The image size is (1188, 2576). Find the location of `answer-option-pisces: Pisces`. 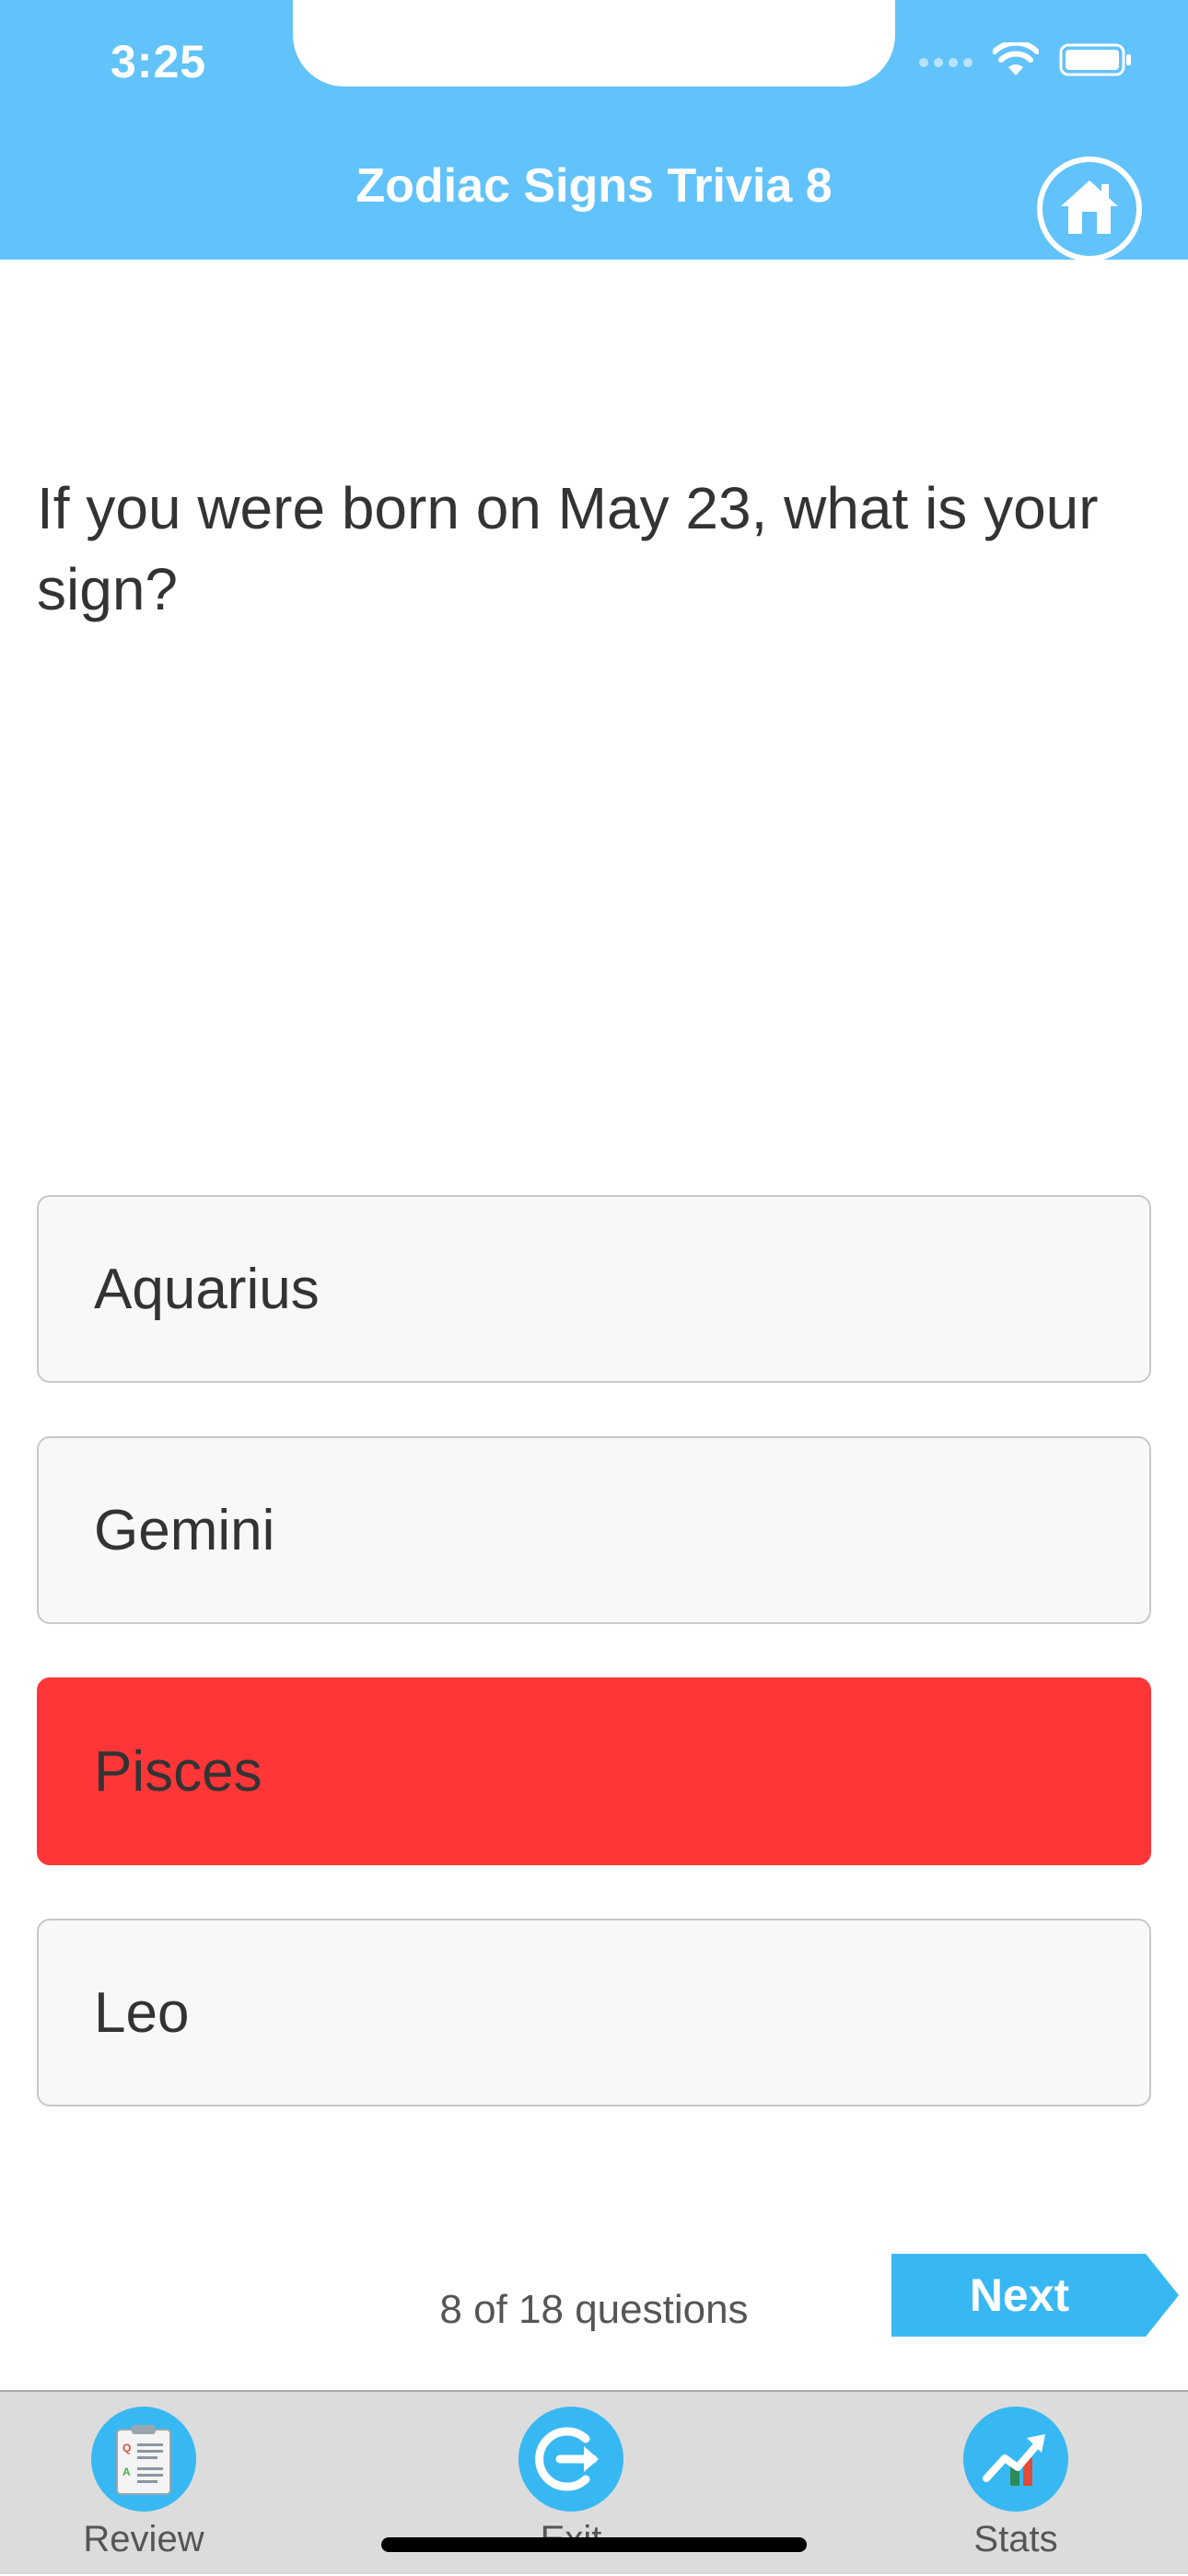

answer-option-pisces: Pisces is located at coordinates (594, 1771).